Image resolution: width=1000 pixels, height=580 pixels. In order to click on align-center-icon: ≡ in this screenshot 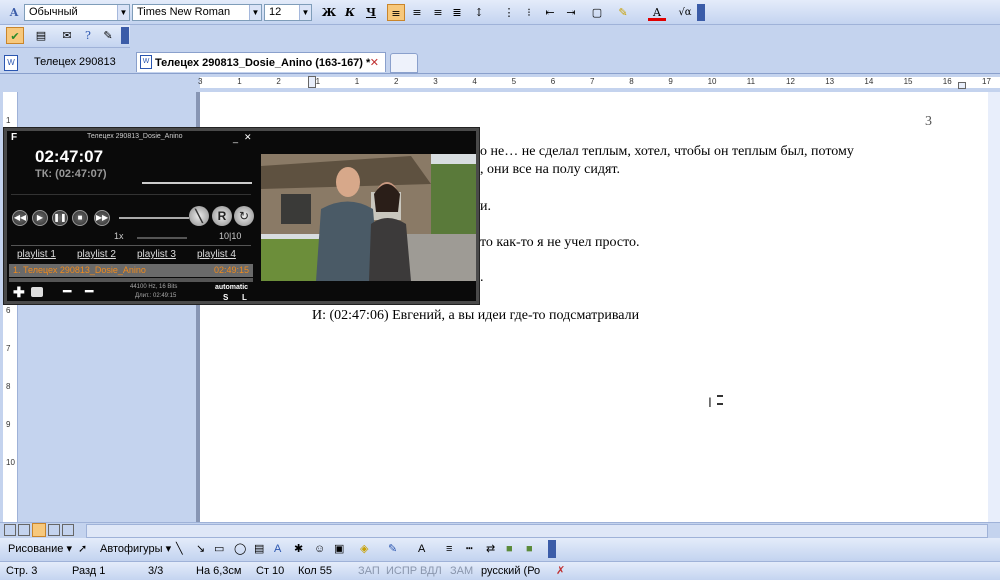, I will do `click(417, 12)`.